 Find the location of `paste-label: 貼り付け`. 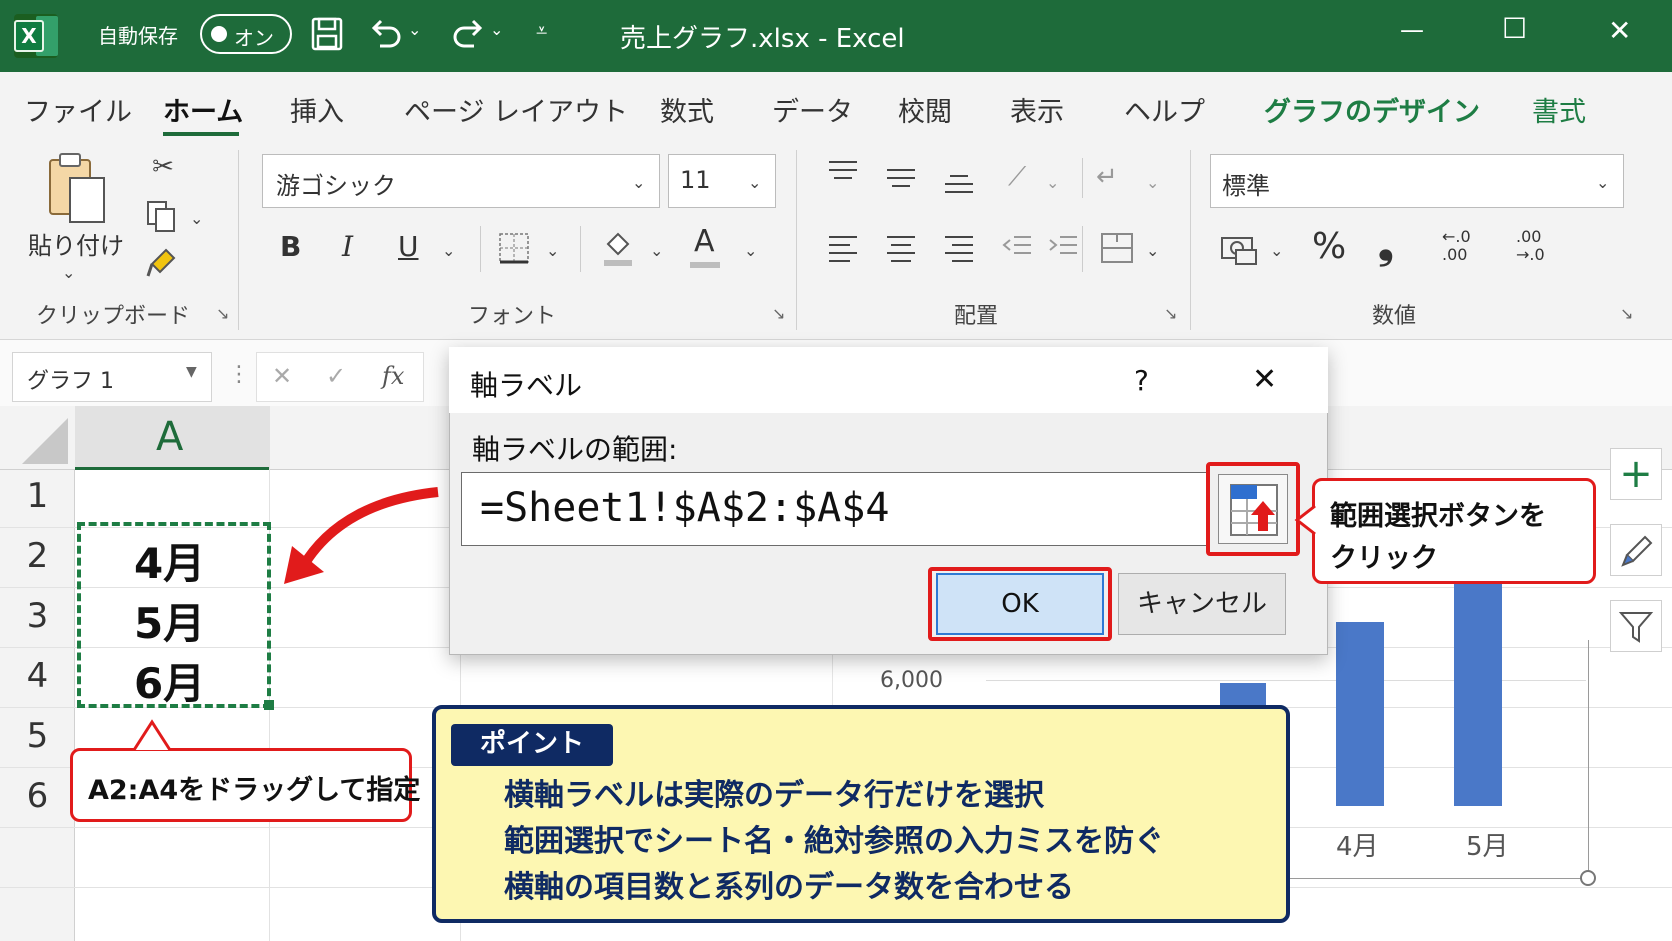

paste-label: 貼り付け is located at coordinates (76, 243).